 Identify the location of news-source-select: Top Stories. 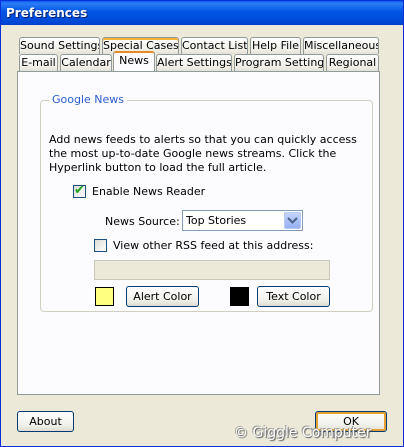
(242, 220).